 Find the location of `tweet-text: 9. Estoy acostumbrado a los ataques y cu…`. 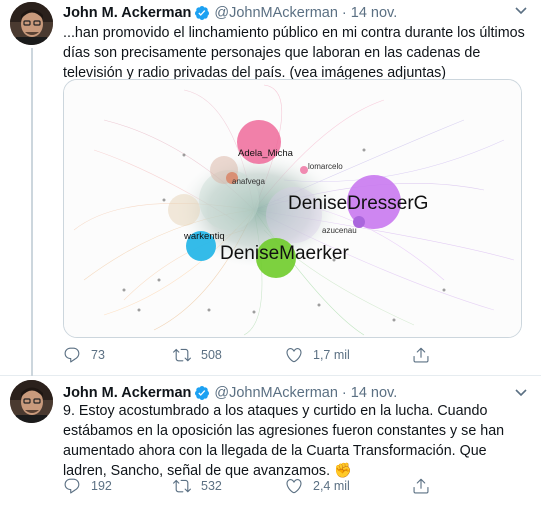

tweet-text: 9. Estoy acostumbrado a los ataques y cu… is located at coordinates (284, 441).